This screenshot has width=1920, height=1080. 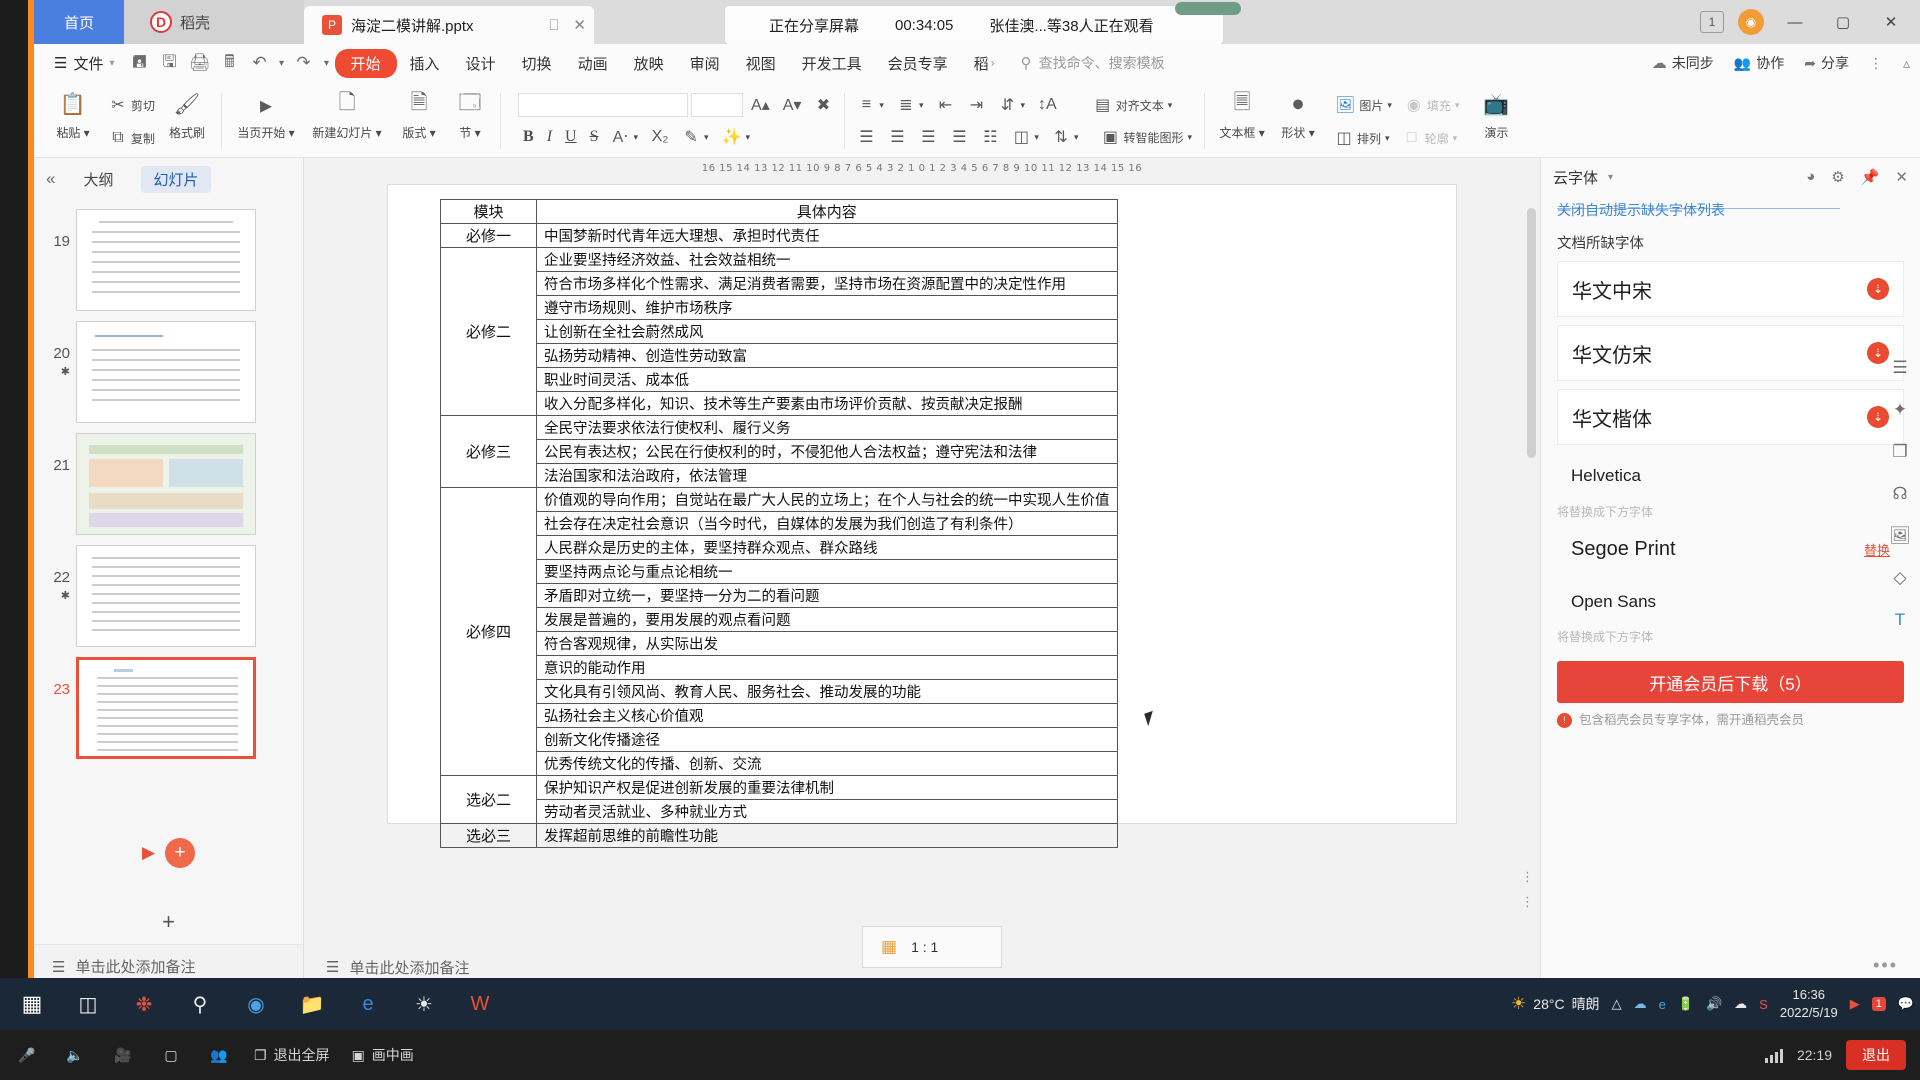 I want to click on exit-fullscreen-button: ❐ 退出全屏, so click(x=292, y=1055).